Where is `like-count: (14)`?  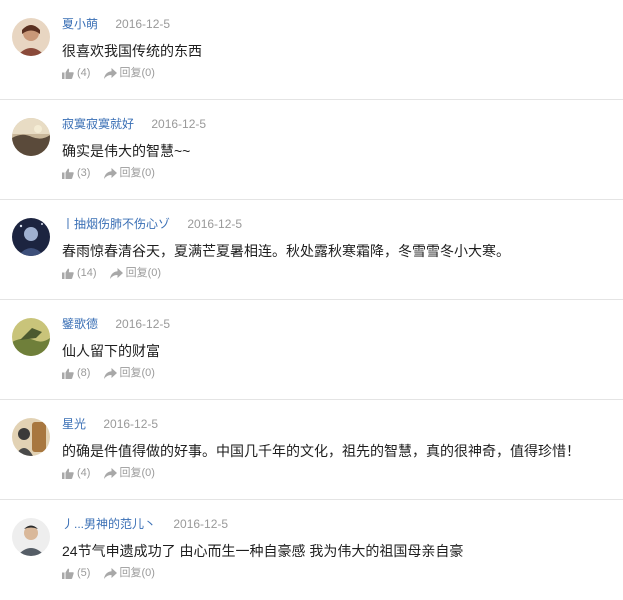 like-count: (14) is located at coordinates (87, 273).